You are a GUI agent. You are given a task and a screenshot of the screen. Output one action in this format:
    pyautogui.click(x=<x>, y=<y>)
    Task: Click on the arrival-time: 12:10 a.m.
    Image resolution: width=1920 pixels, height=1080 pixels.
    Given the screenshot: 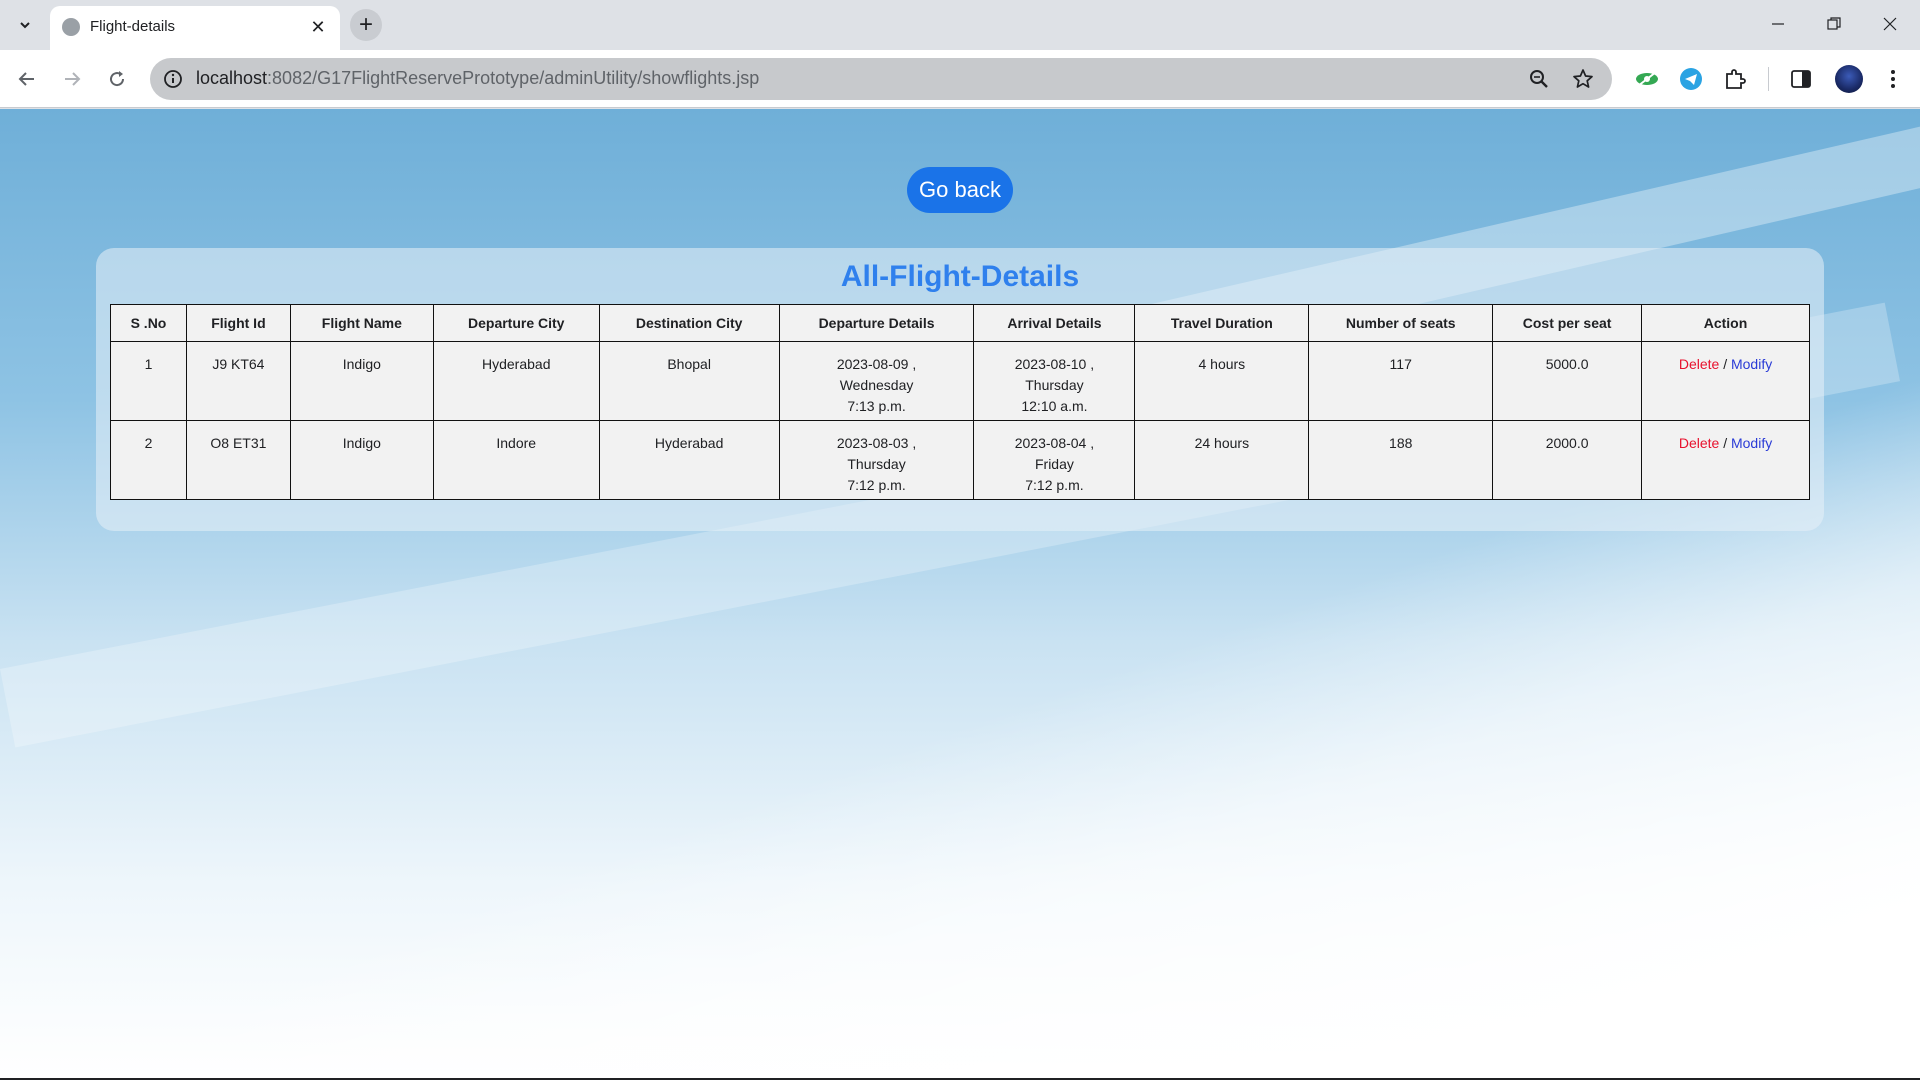 What is the action you would take?
    pyautogui.click(x=1054, y=406)
    